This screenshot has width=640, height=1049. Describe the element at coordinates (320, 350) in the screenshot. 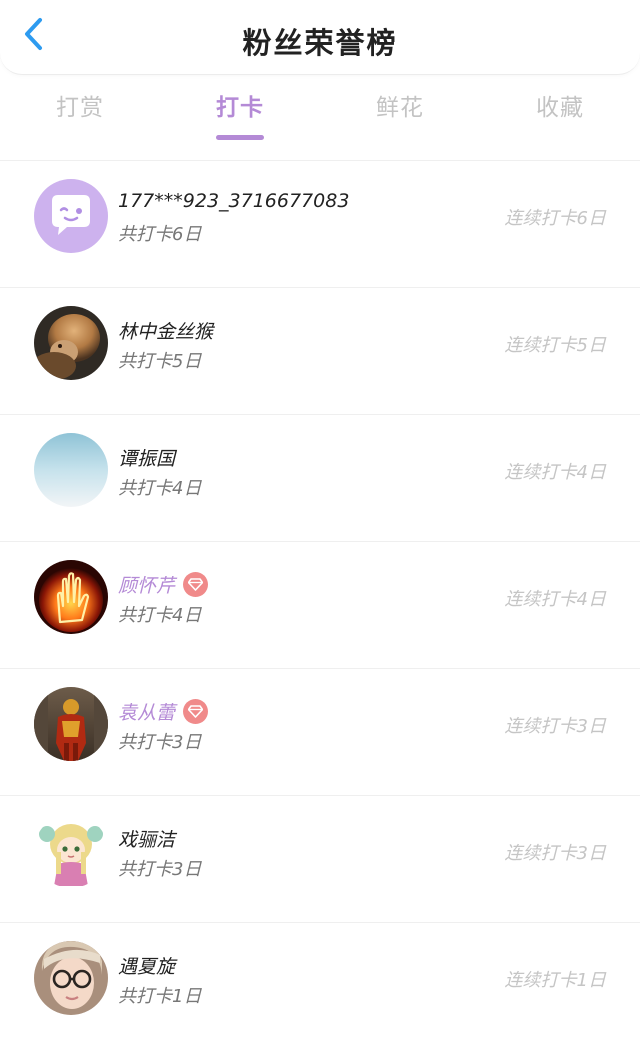

I see `fan-row: 林中金丝猴 共打卡5日 连续打卡5日` at that location.